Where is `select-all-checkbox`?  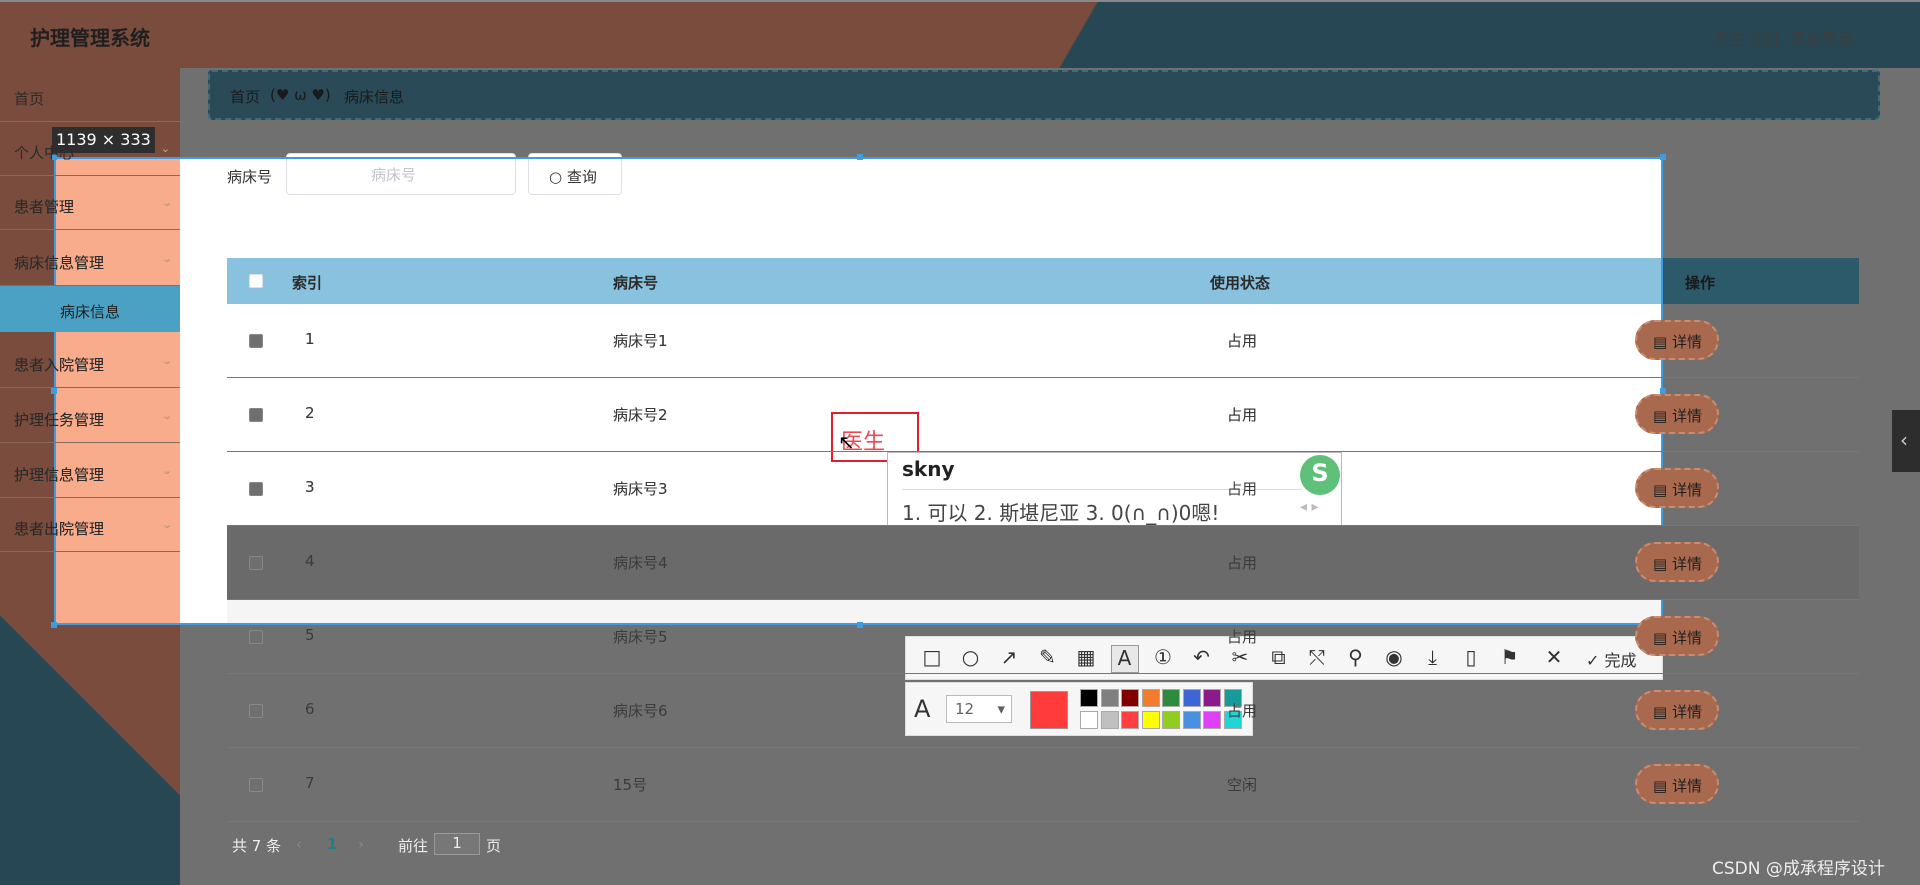 select-all-checkbox is located at coordinates (256, 281).